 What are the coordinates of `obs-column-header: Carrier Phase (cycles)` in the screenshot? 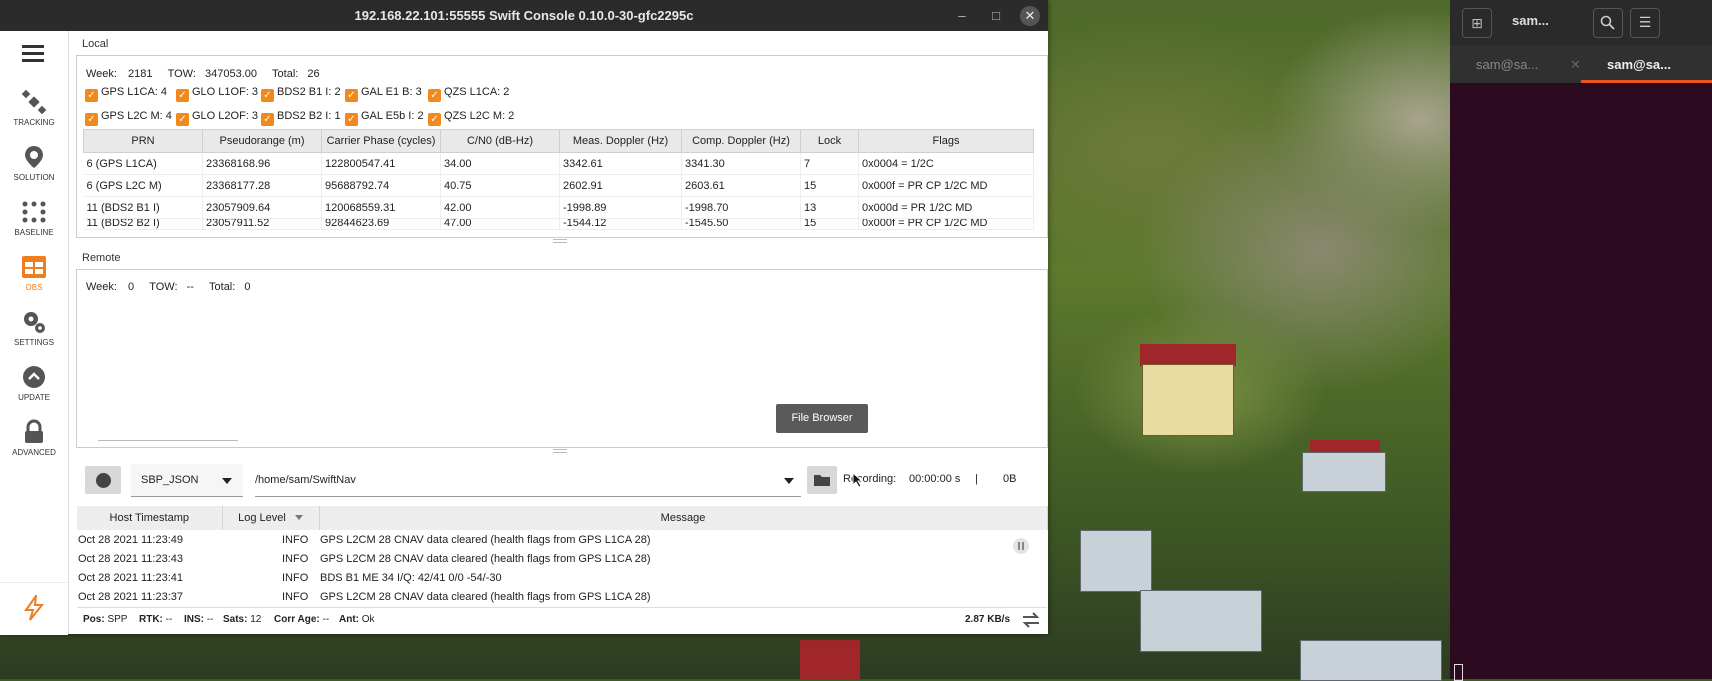 It's located at (381, 141).